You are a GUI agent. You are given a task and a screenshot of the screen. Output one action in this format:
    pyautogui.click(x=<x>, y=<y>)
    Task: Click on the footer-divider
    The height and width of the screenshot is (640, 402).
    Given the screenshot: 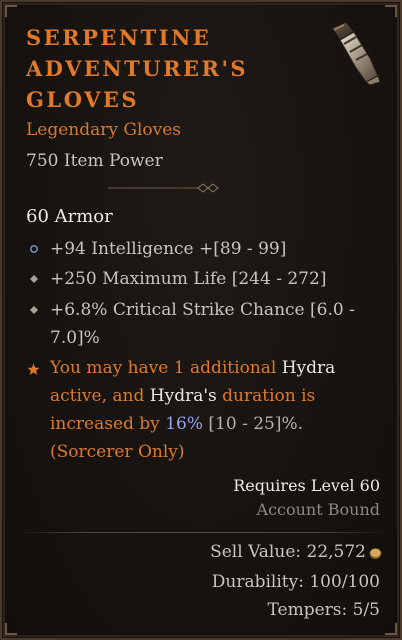 What is the action you would take?
    pyautogui.click(x=201, y=532)
    